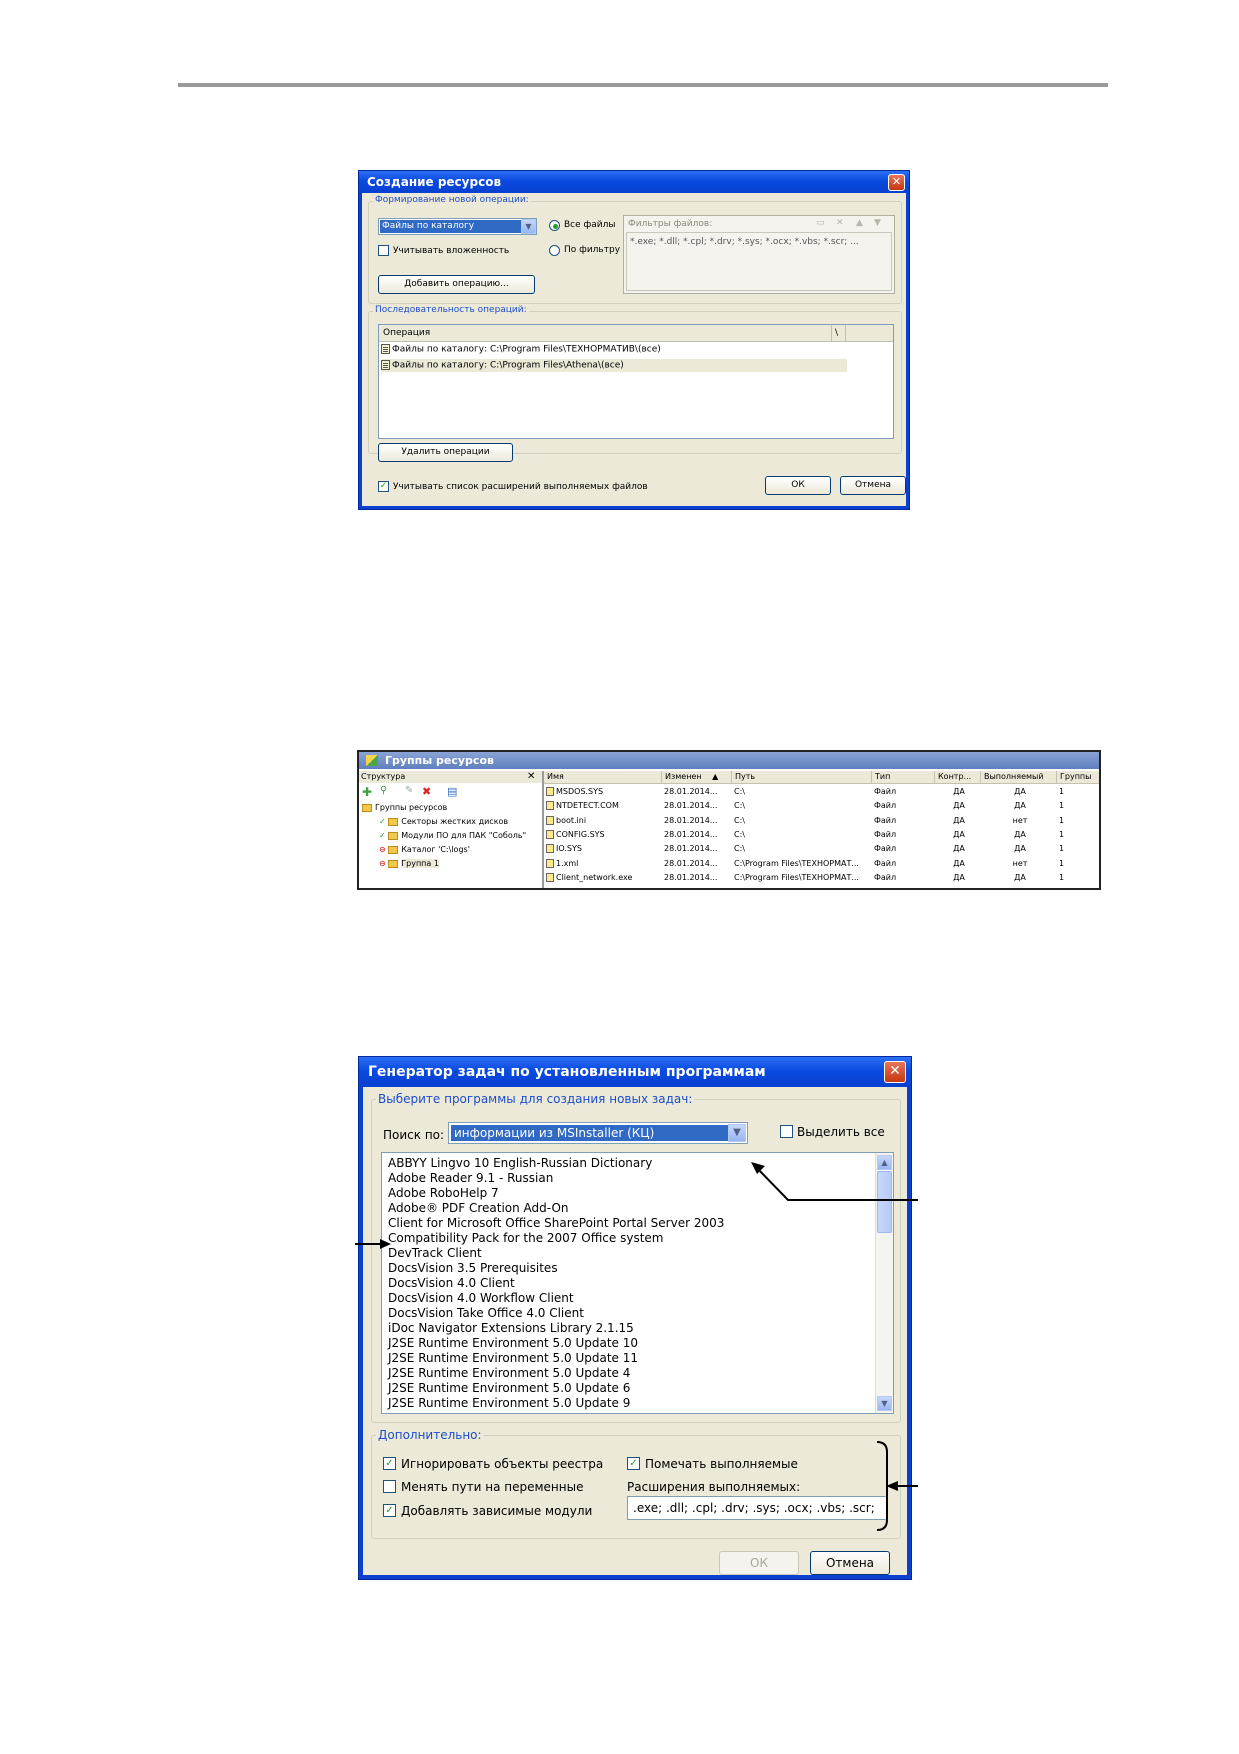  I want to click on callout-arrow, so click(837, 1184).